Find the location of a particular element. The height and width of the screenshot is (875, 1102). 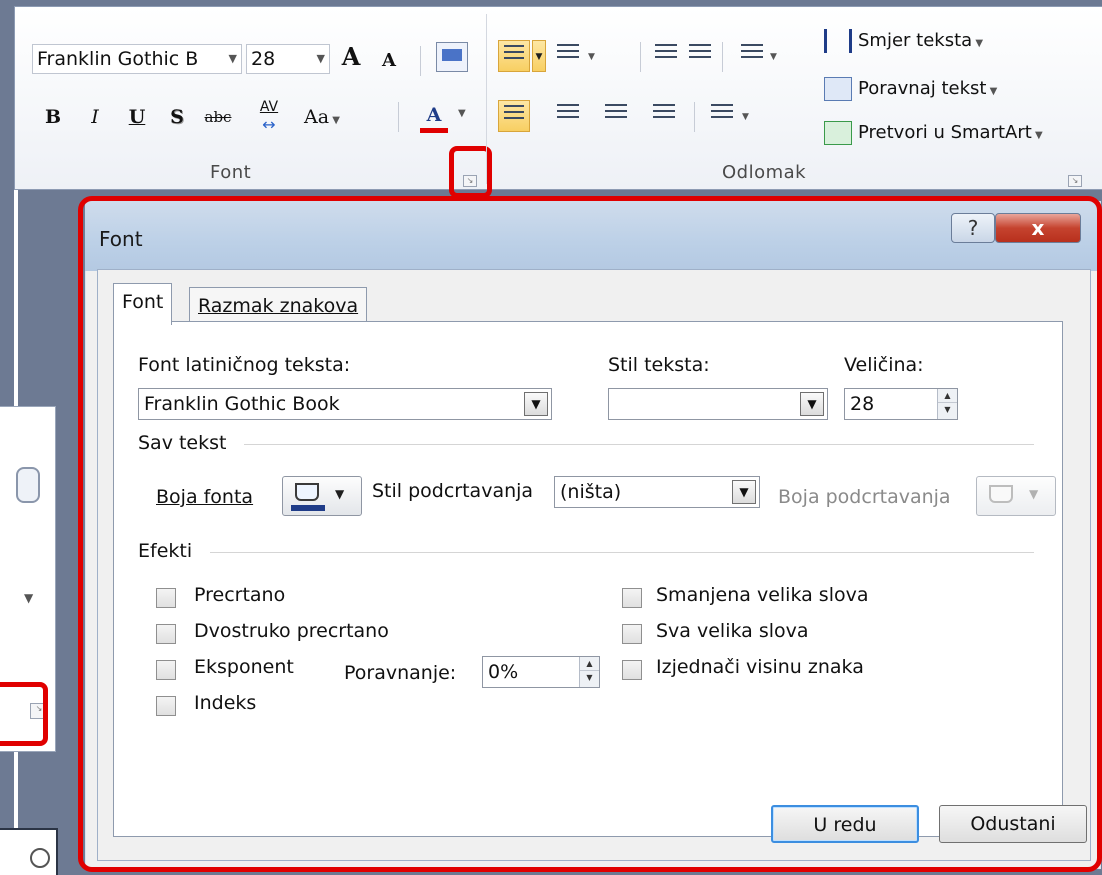

double-arrow-icon: ↔ is located at coordinates (269, 124).